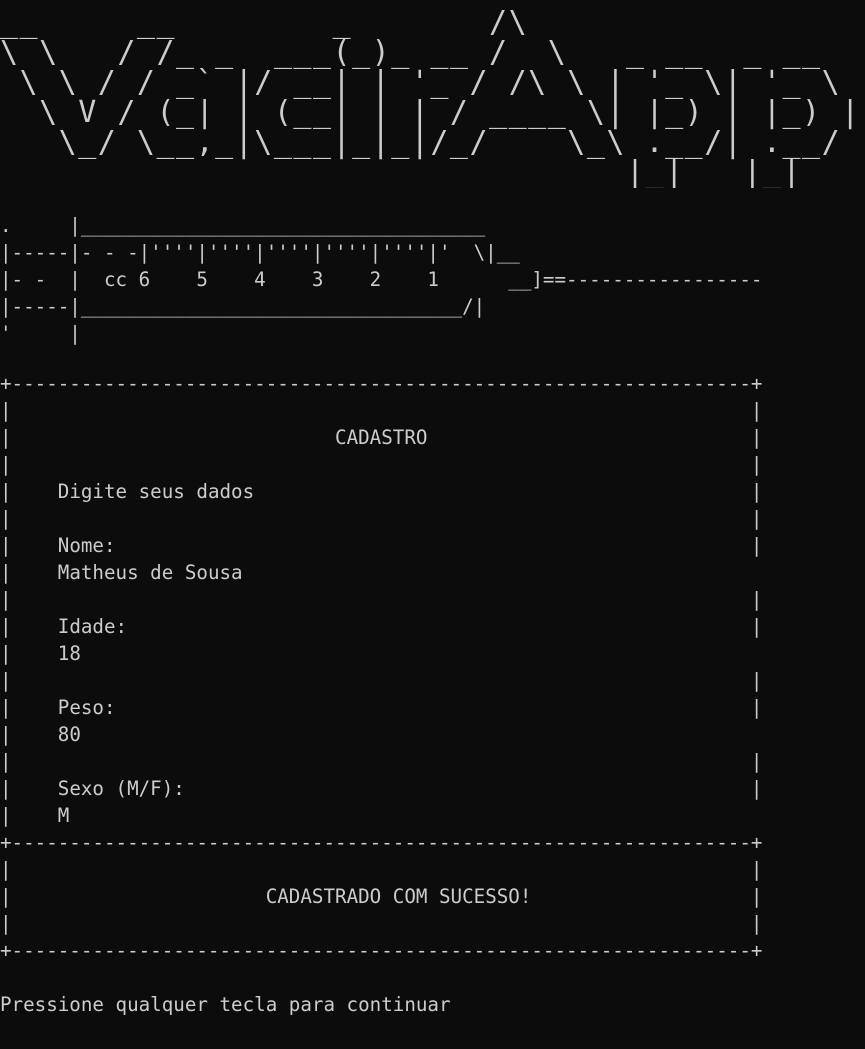 This screenshot has height=1049, width=865. I want to click on form-title: CADASTRO, so click(381, 437).